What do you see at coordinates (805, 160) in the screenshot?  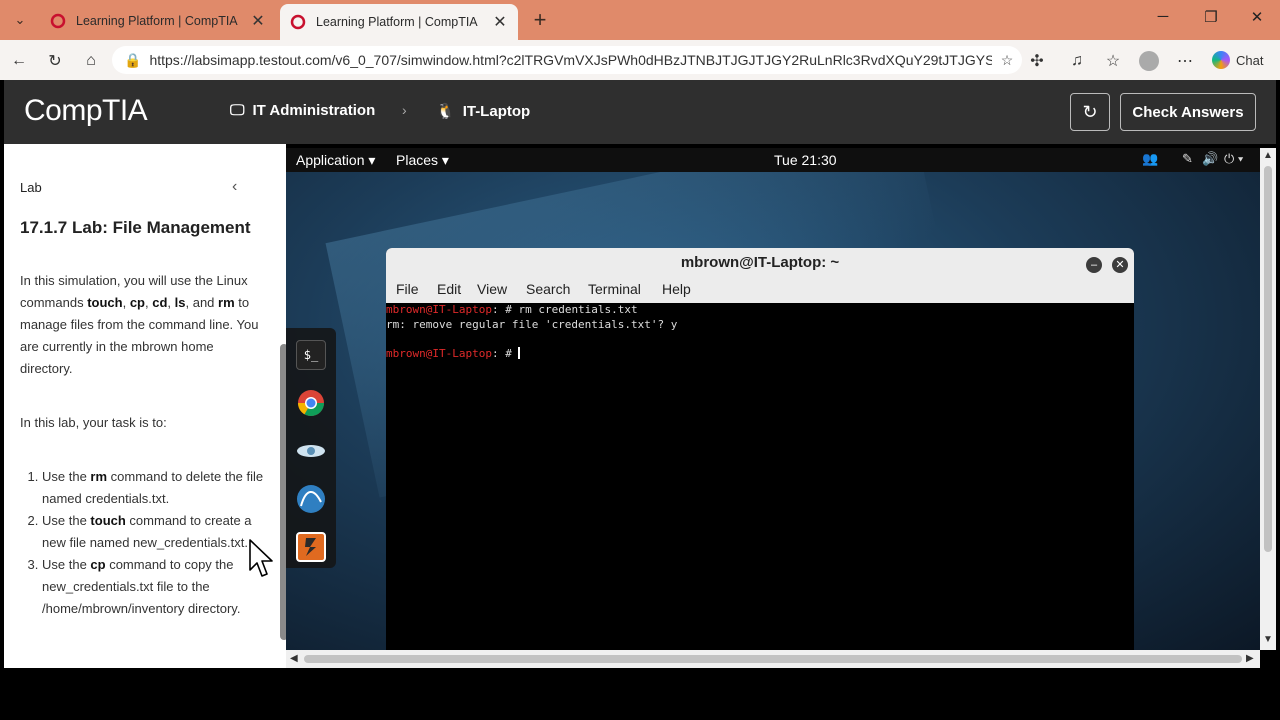 I see `clock: Tue 21:30` at bounding box center [805, 160].